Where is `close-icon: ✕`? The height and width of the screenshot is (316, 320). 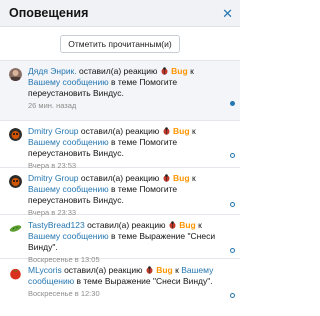
close-icon: ✕ is located at coordinates (227, 13).